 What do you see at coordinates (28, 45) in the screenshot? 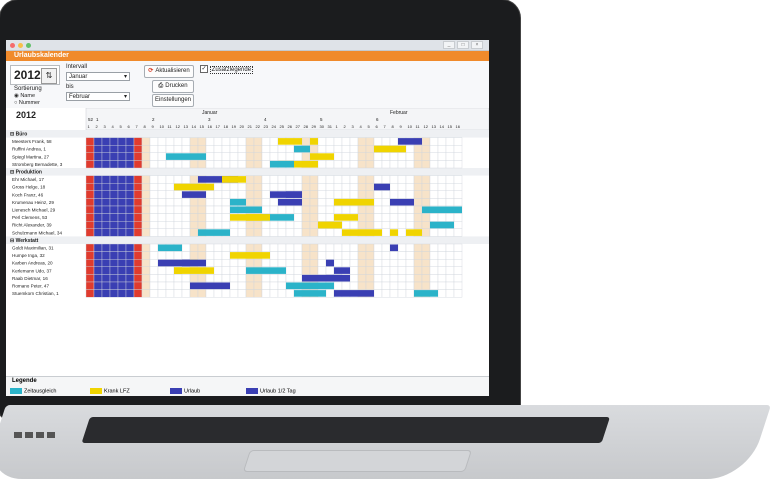
I see `zoom-dot` at bounding box center [28, 45].